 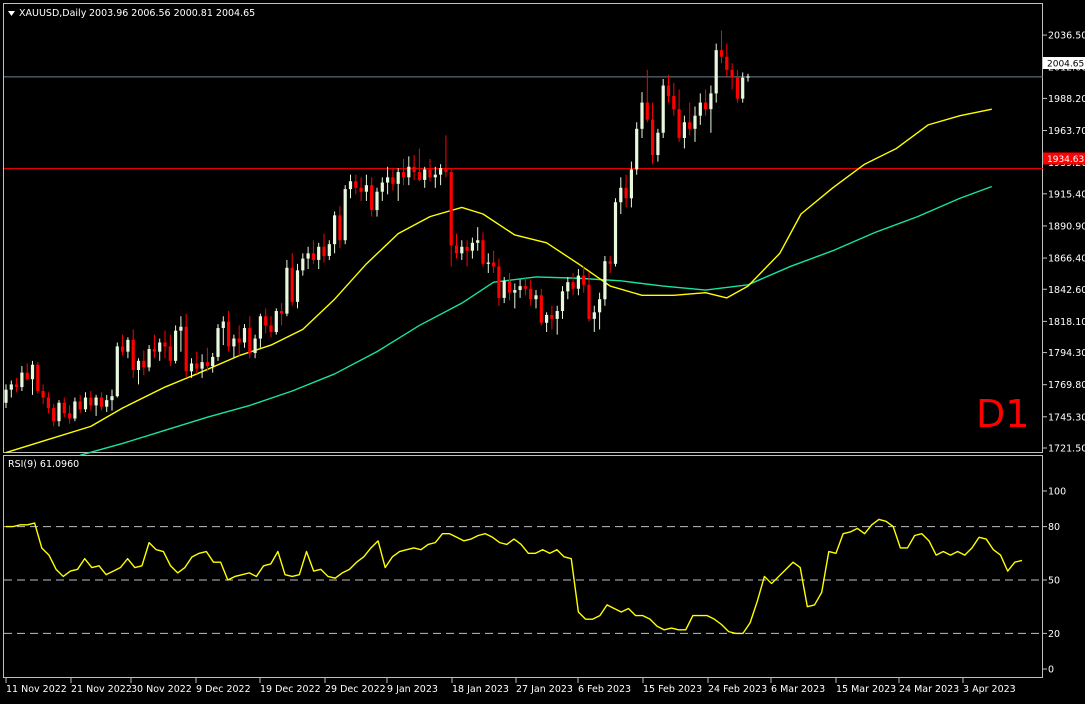 What do you see at coordinates (172, 13) in the screenshot?
I see `ohlc-readout: 2003.96 2006.56 2000.81 2004.65` at bounding box center [172, 13].